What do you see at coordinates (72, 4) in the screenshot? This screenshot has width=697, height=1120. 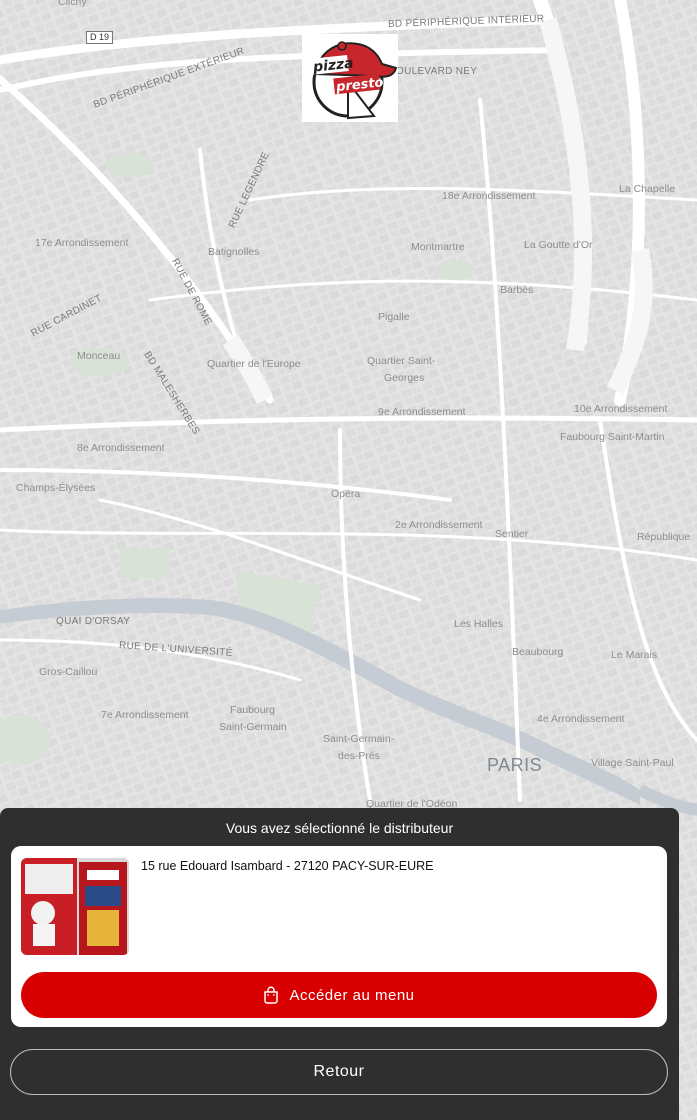 I see `map-label-clichy: Clichy` at bounding box center [72, 4].